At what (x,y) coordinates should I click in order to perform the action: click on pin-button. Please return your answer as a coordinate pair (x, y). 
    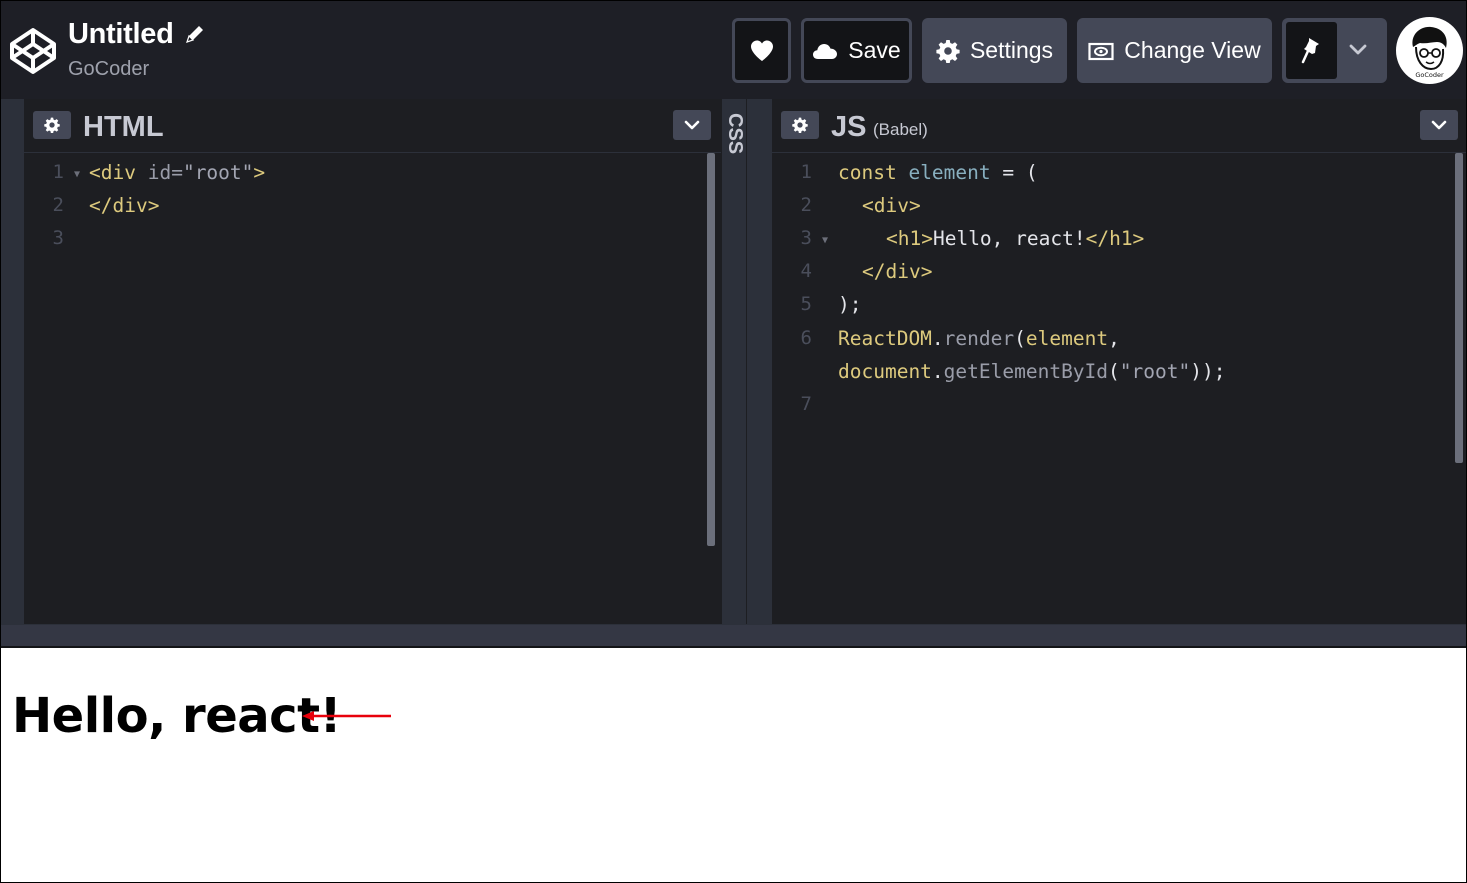
    Looking at the image, I should click on (1311, 50).